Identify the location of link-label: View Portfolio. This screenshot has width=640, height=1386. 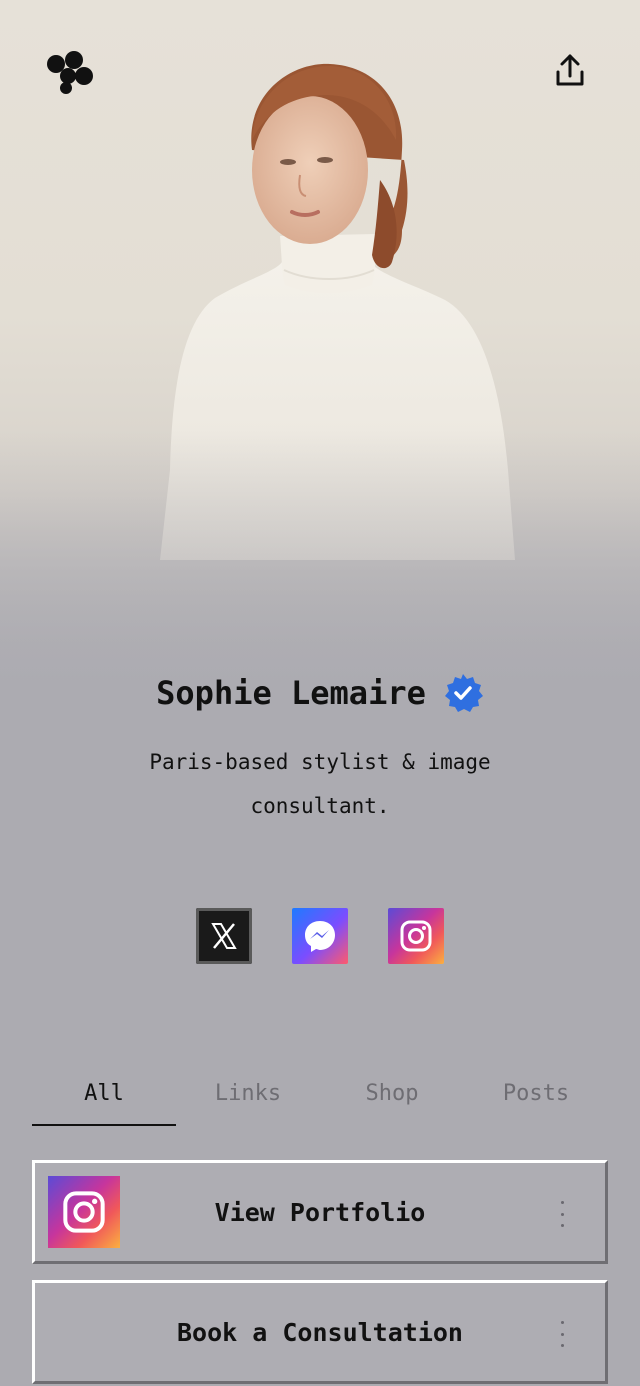
(320, 1212).